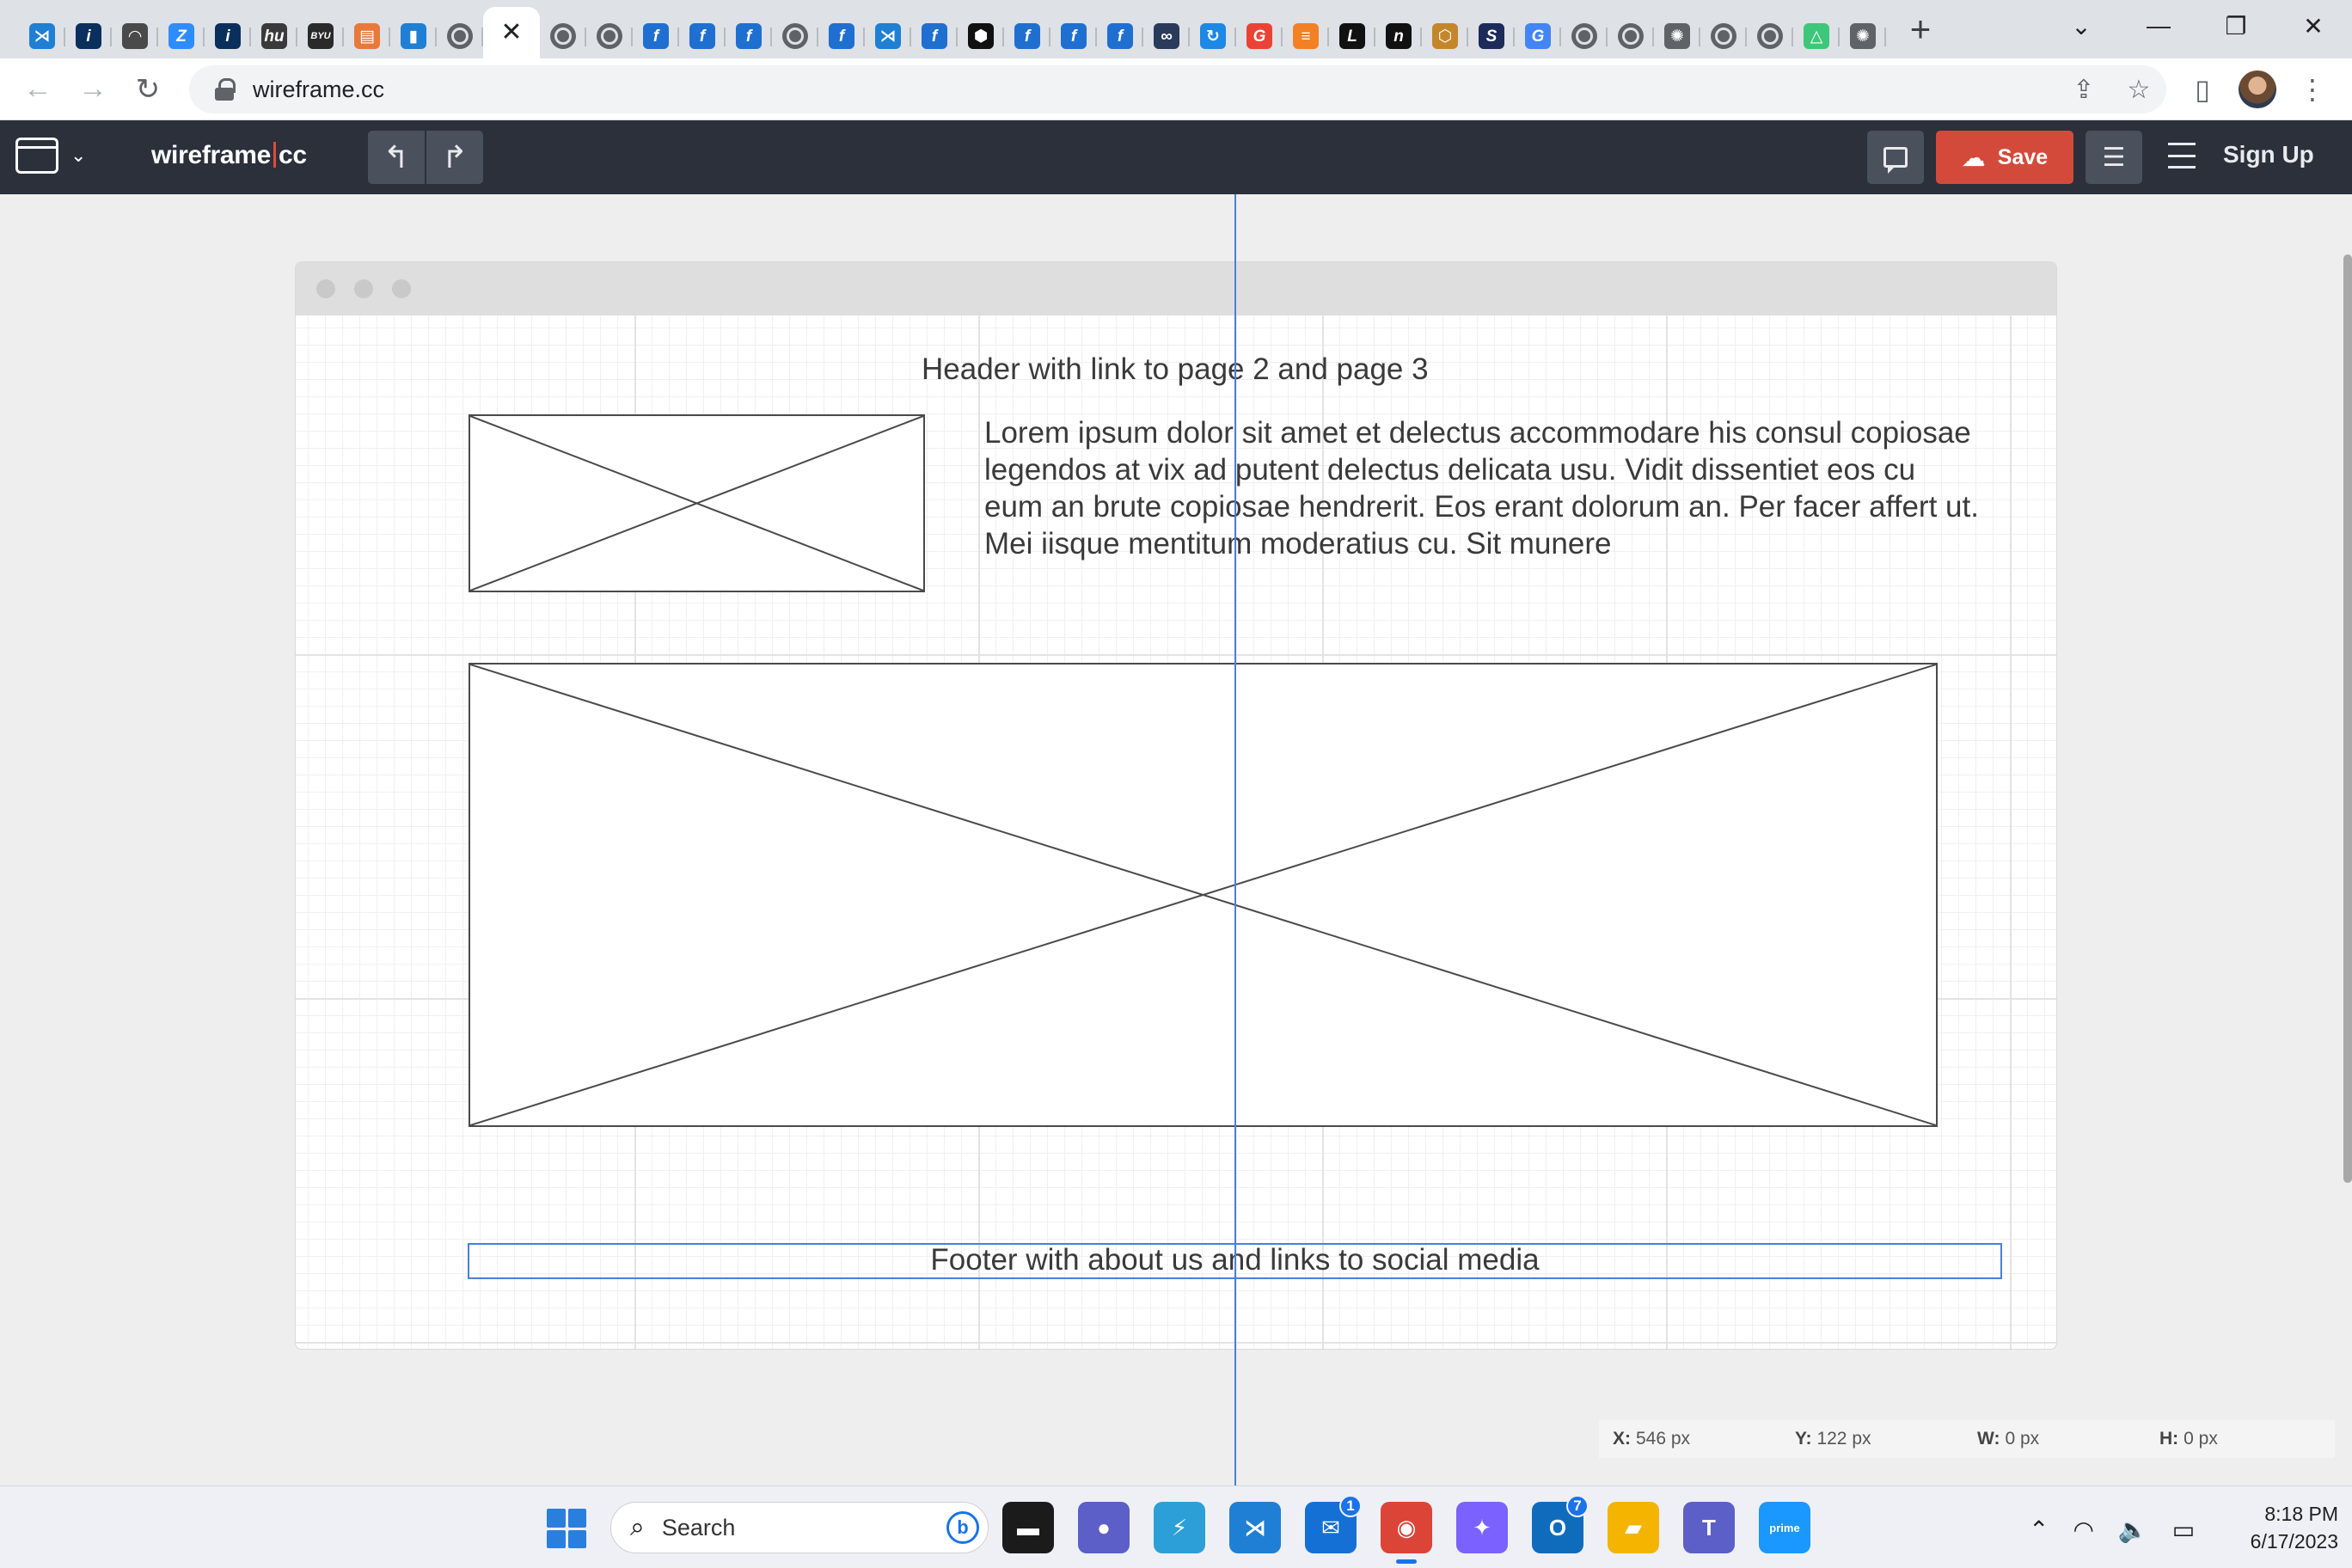 The image size is (2352, 1568). What do you see at coordinates (1213, 36) in the screenshot?
I see `browser-tab: ↻` at bounding box center [1213, 36].